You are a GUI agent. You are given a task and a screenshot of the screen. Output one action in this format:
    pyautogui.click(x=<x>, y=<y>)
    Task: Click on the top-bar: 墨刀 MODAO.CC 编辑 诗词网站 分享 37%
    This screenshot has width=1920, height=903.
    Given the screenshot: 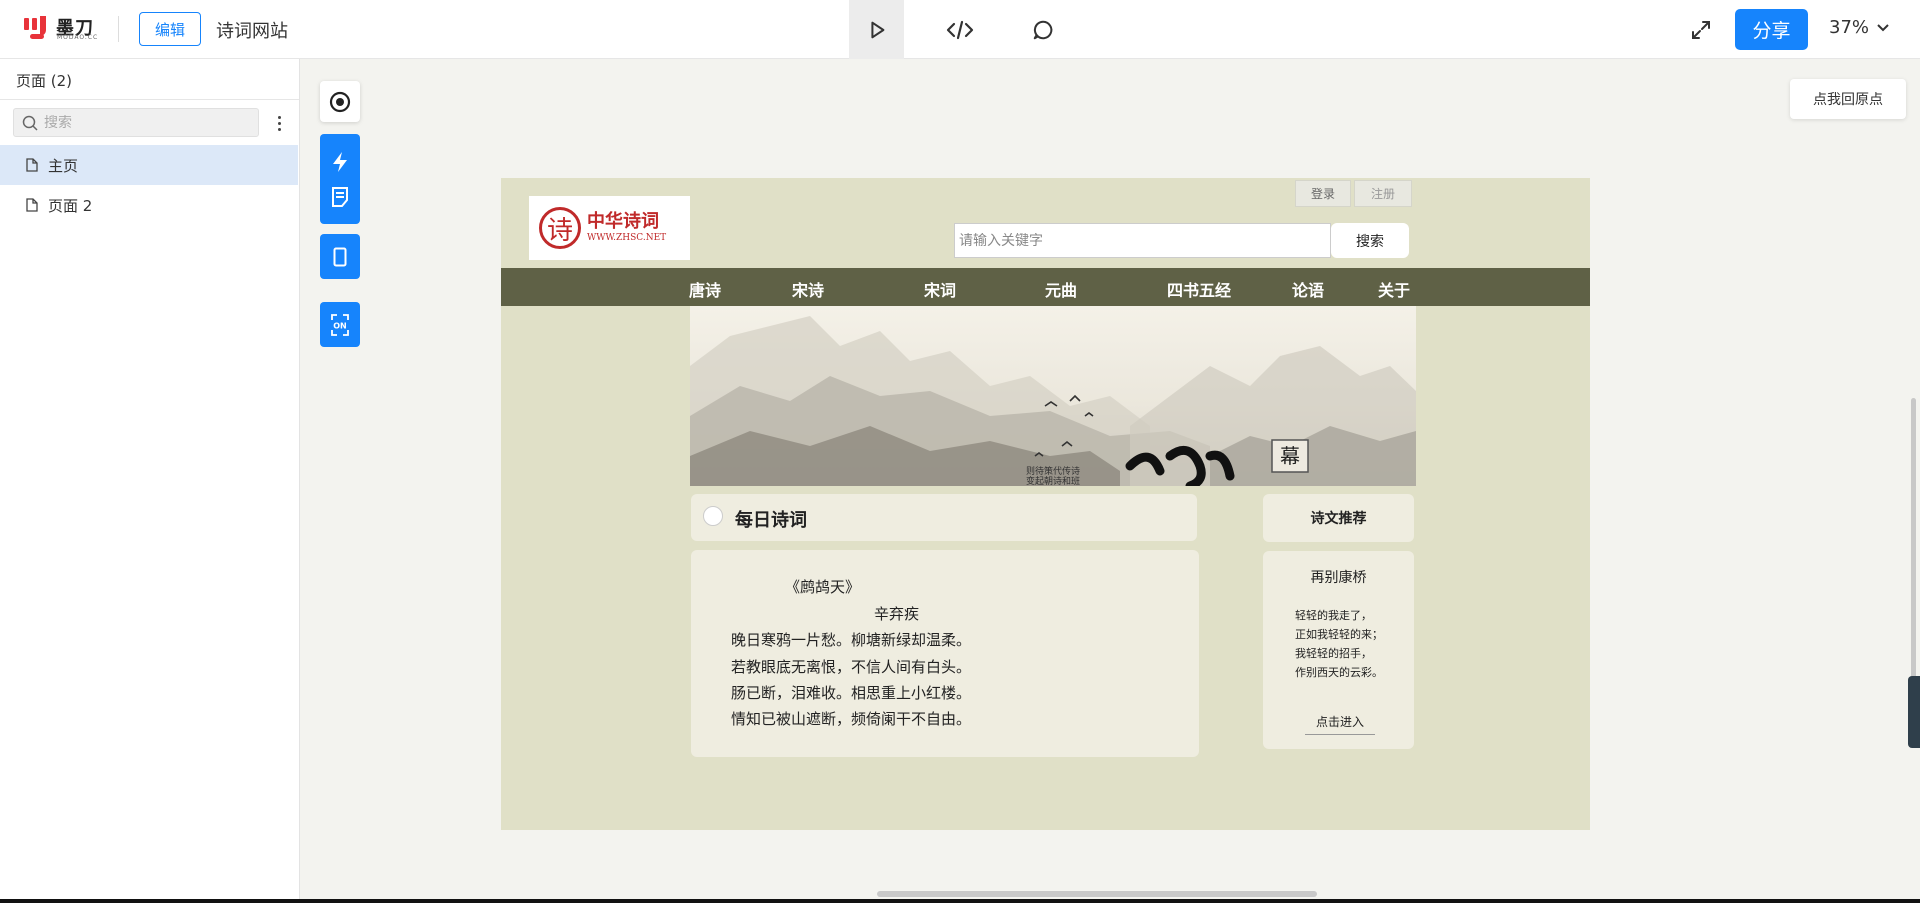 What is the action you would take?
    pyautogui.click(x=960, y=29)
    